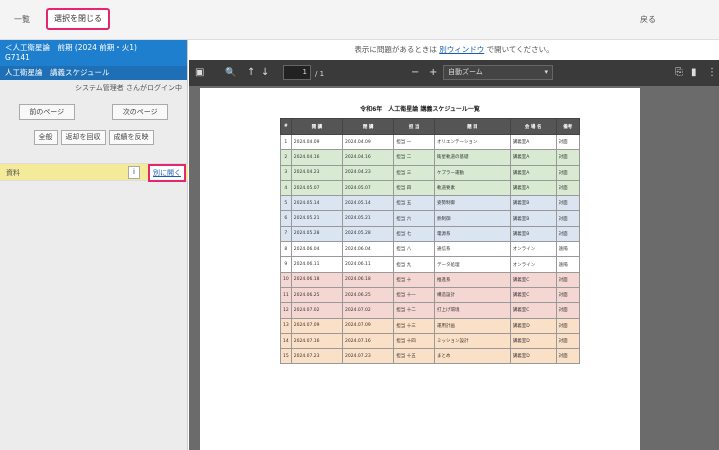  I want to click on search-icon: 🔍, so click(230, 73).